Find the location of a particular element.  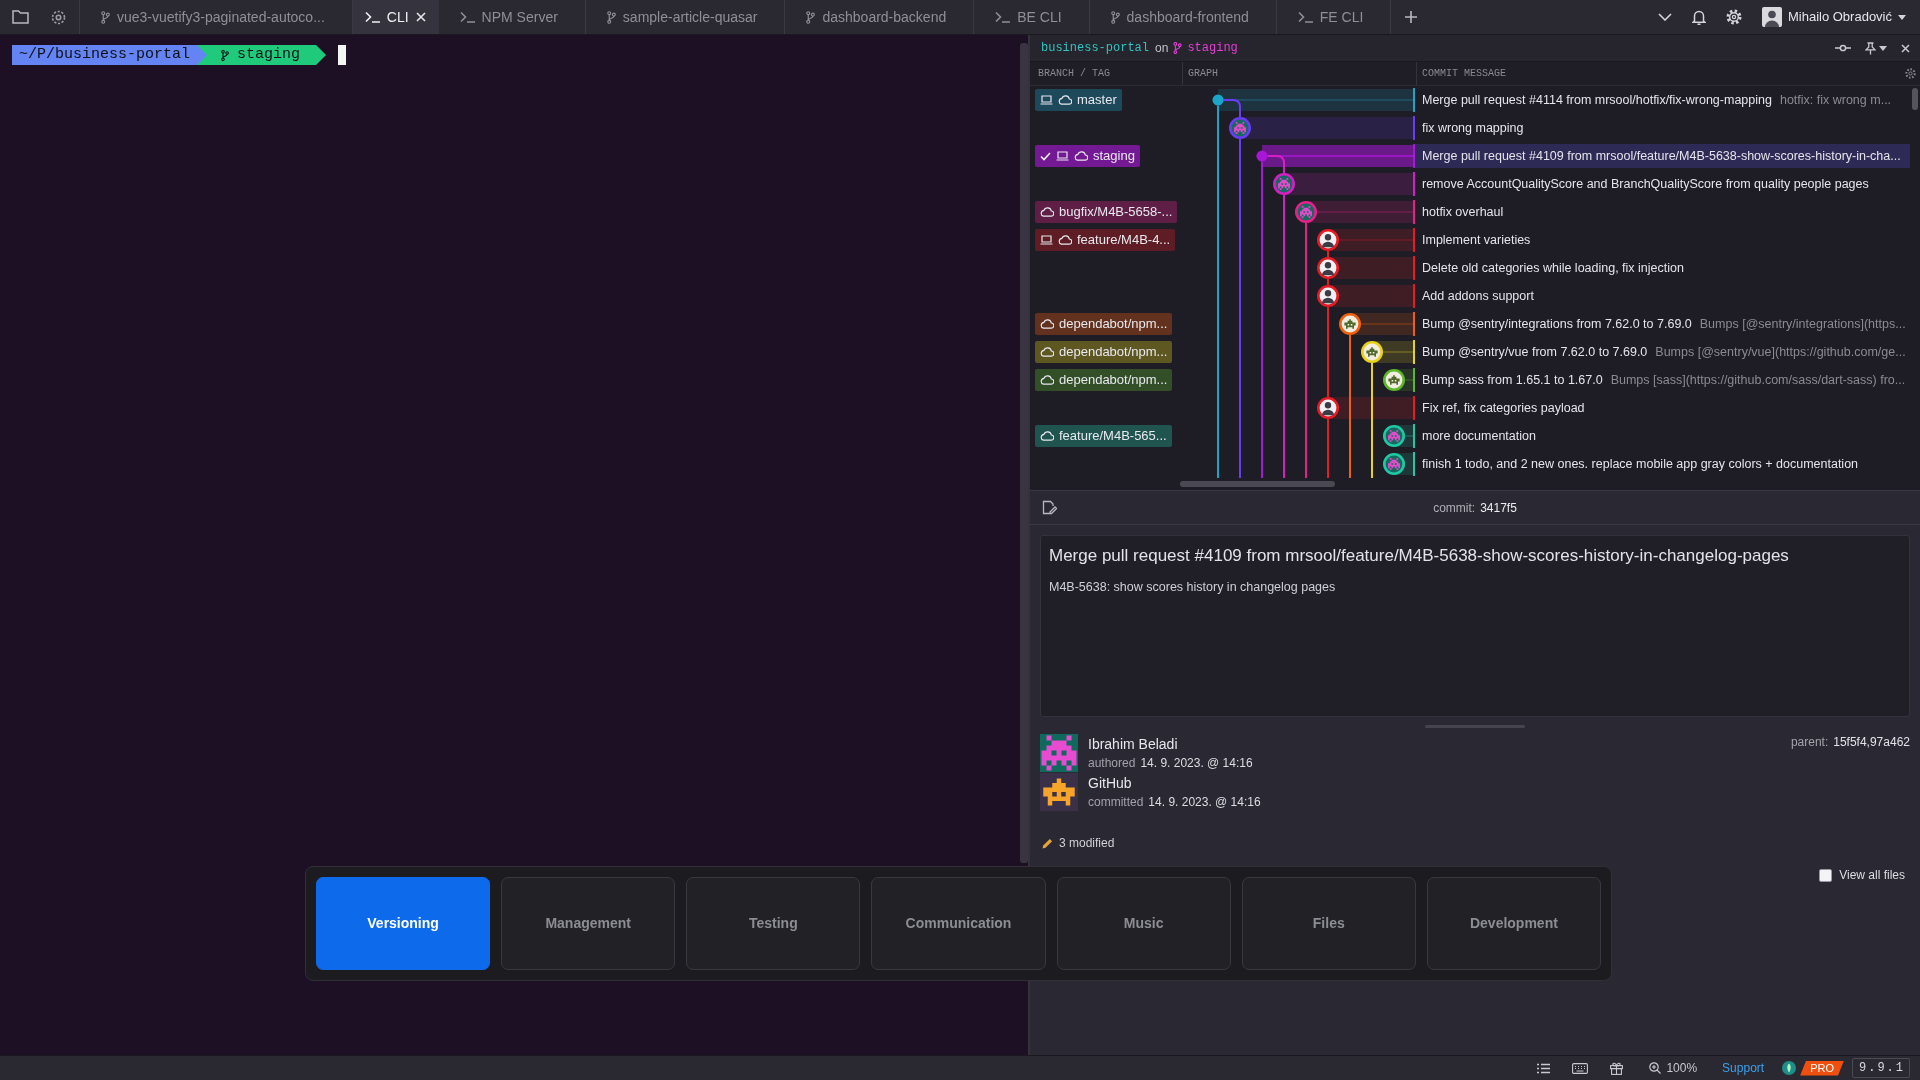

column-header: BRANCH / TAG is located at coordinates (1074, 73).